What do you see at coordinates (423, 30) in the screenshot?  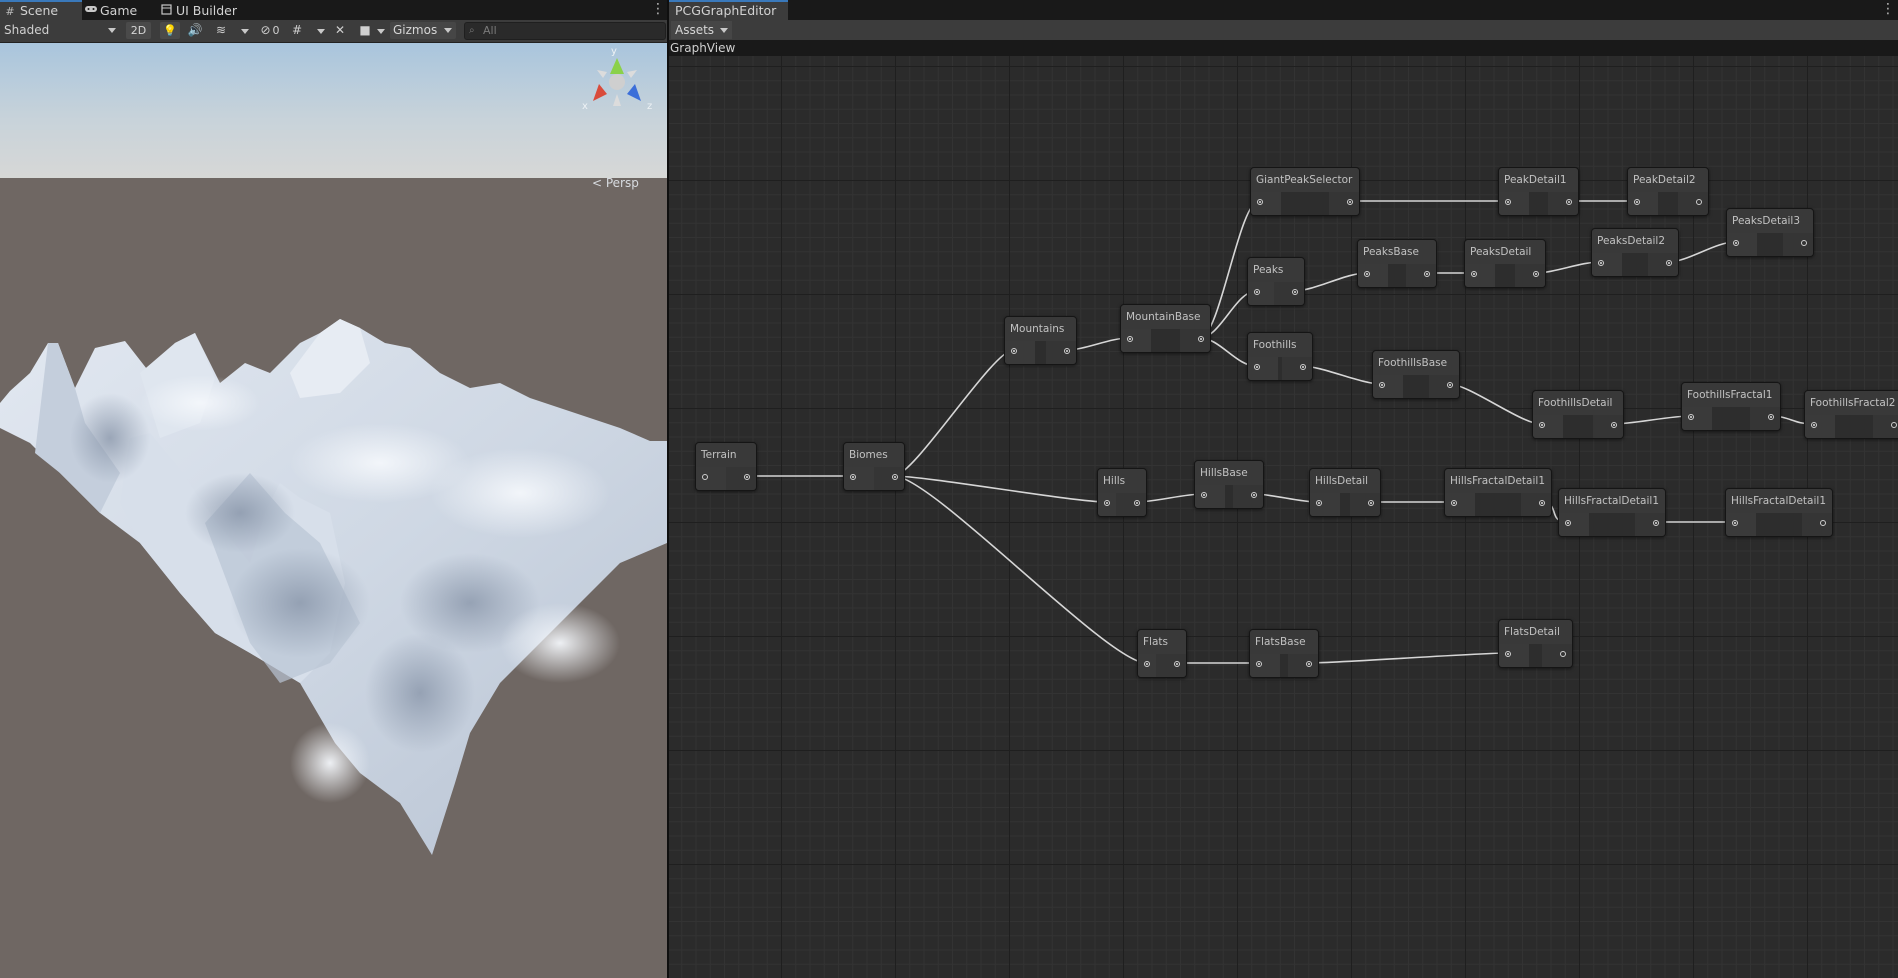 I see `gizmos-button: Gizmos` at bounding box center [423, 30].